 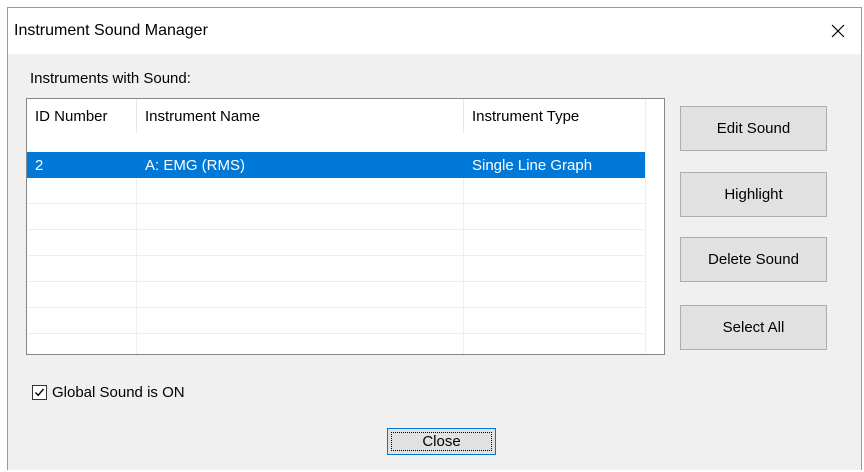 I want to click on focus-rectangle, so click(x=441, y=441).